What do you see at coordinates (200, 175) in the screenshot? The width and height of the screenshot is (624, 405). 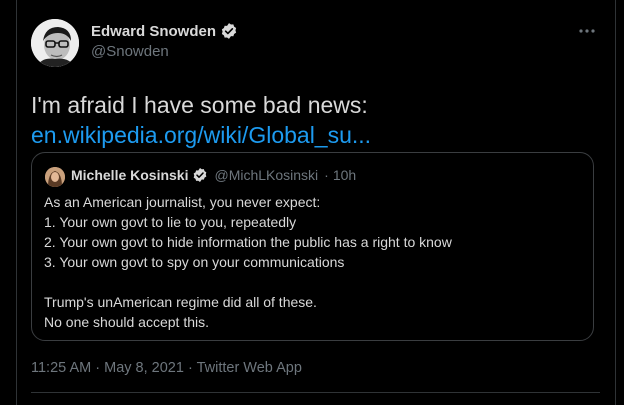 I see `quoted-verified-badge-icon` at bounding box center [200, 175].